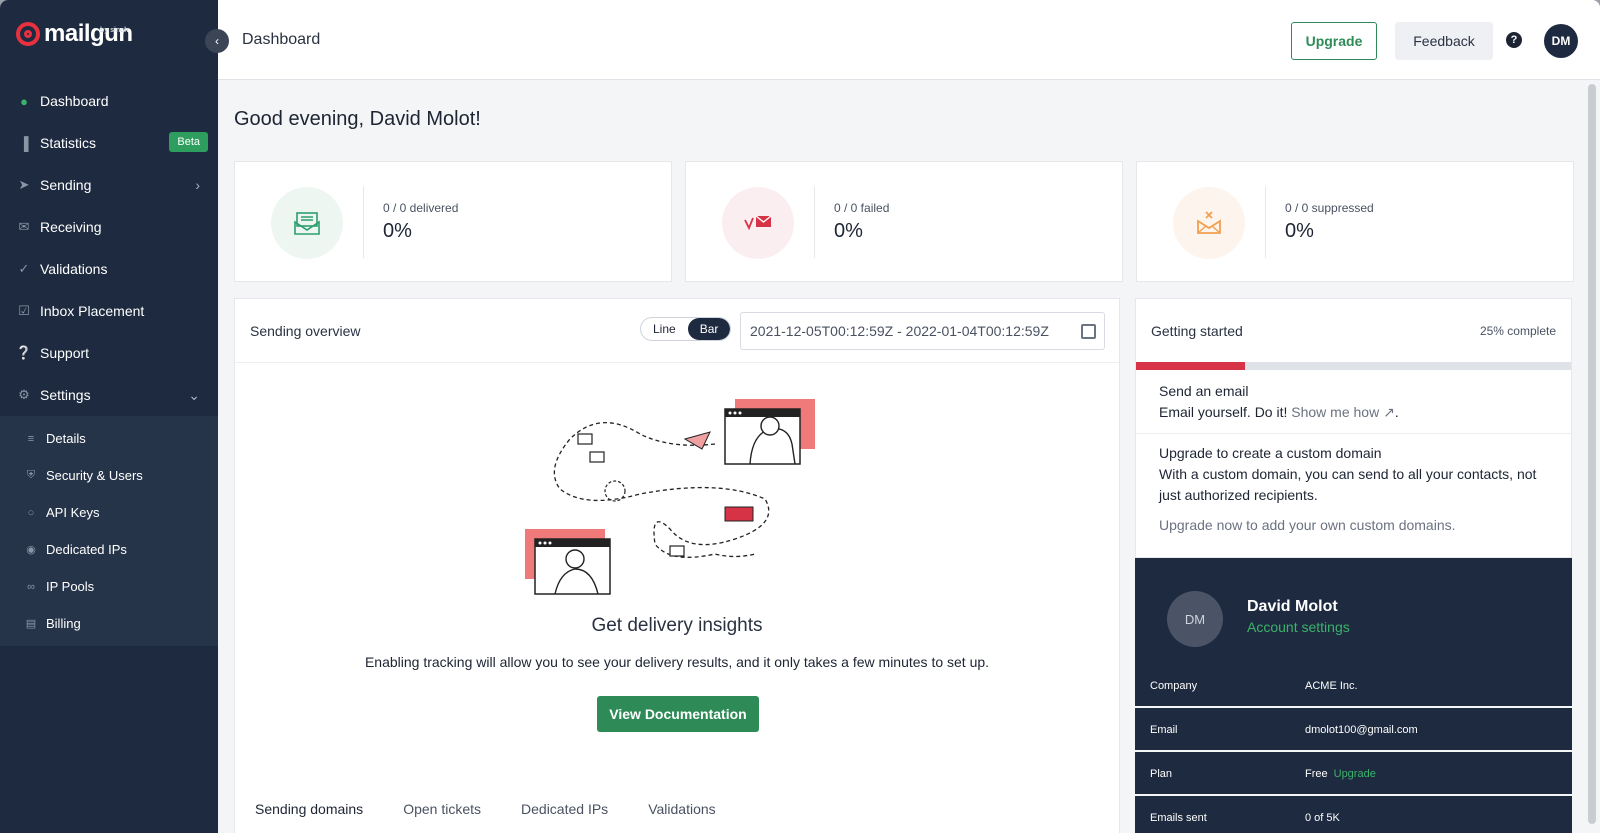  Describe the element at coordinates (1331, 686) in the screenshot. I see `row-value: ACME Inc.` at that location.